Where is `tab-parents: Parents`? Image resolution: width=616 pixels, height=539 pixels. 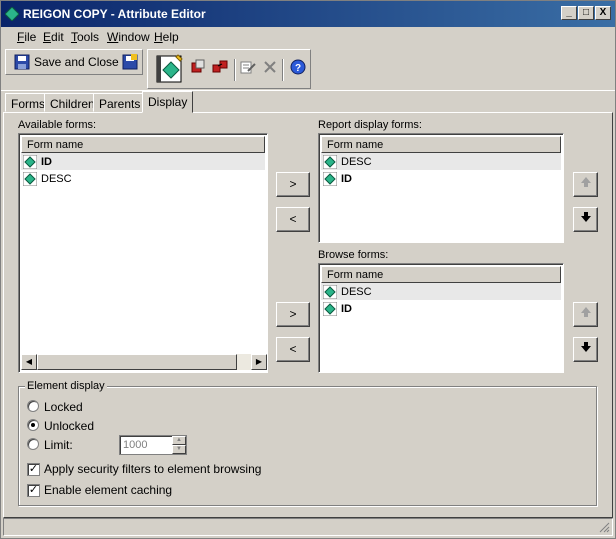
tab-parents: Parents is located at coordinates (120, 102).